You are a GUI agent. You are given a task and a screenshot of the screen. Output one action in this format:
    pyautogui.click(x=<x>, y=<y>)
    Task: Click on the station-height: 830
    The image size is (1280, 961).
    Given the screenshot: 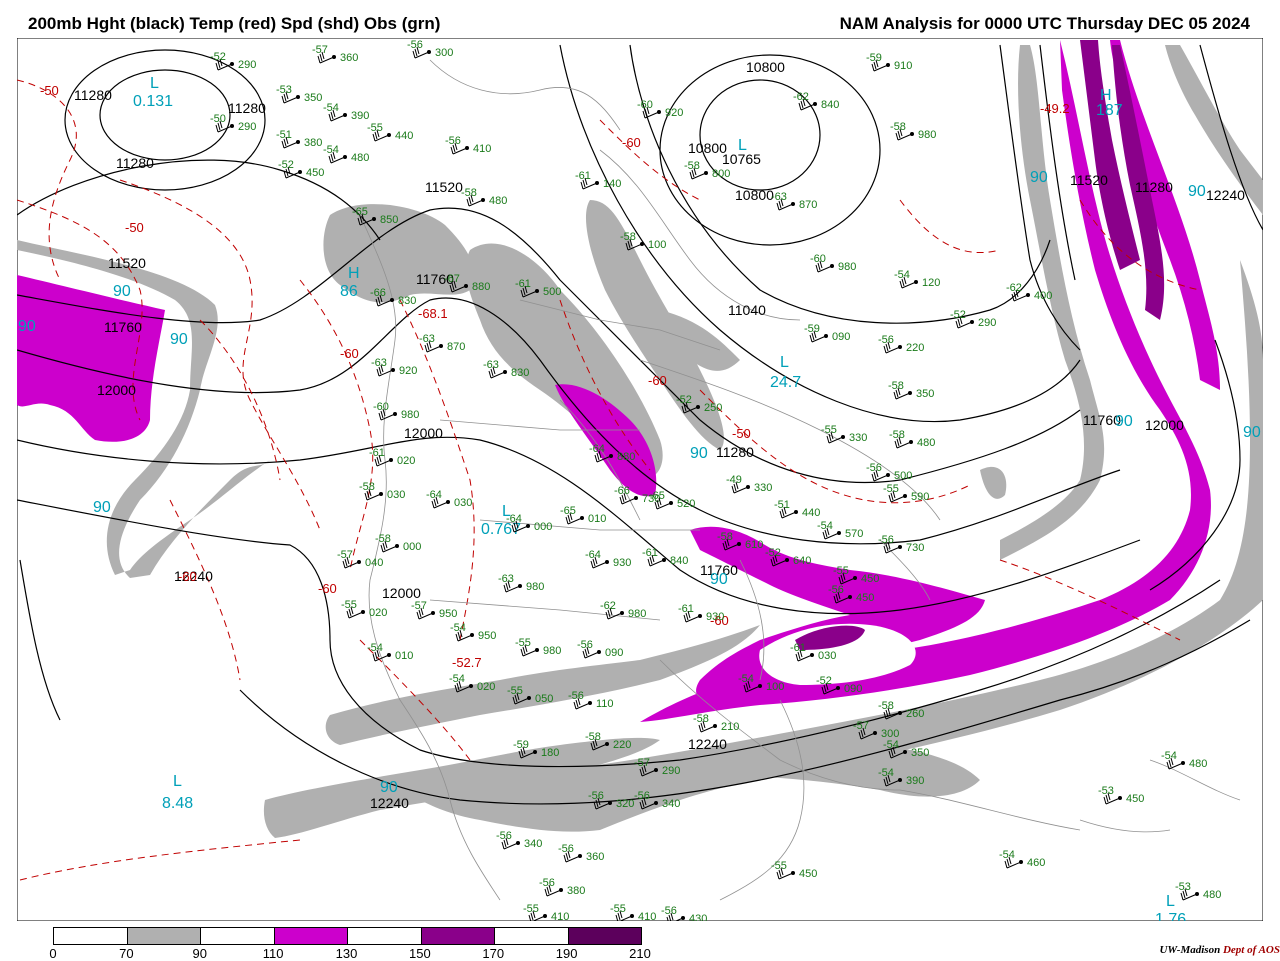 What is the action you would take?
    pyautogui.click(x=520, y=373)
    